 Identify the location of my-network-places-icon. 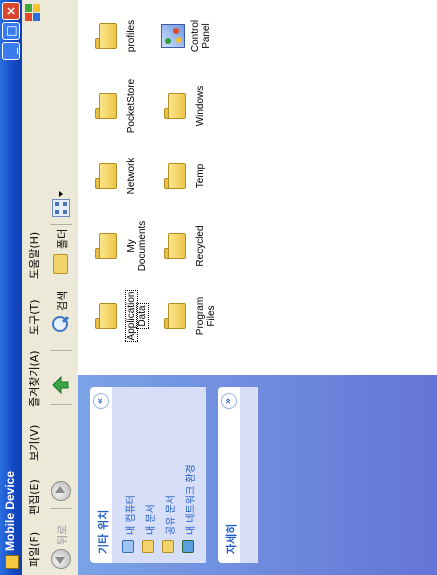
(188, 546).